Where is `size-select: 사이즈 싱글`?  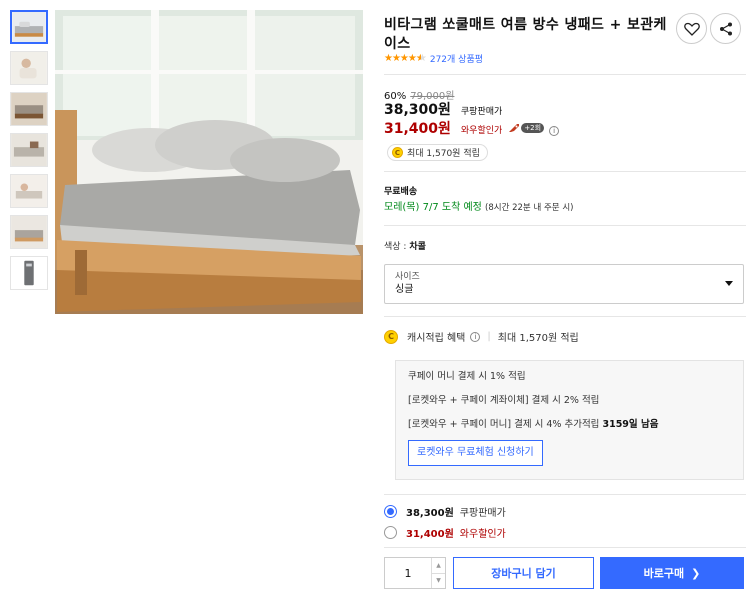
size-select: 사이즈 싱글 is located at coordinates (564, 284).